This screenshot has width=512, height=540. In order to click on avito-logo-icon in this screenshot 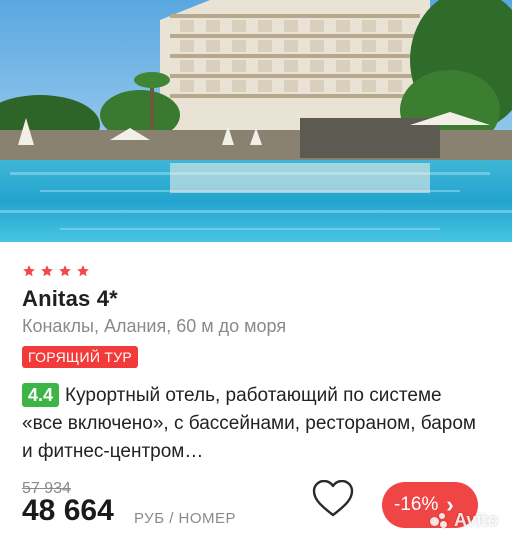, I will do `click(440, 520)`.